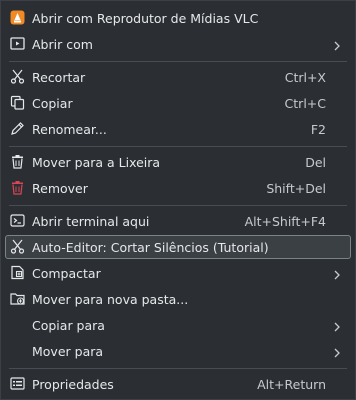  Describe the element at coordinates (91, 221) in the screenshot. I see `menu-item-label: Abrir terminal aqui` at that location.